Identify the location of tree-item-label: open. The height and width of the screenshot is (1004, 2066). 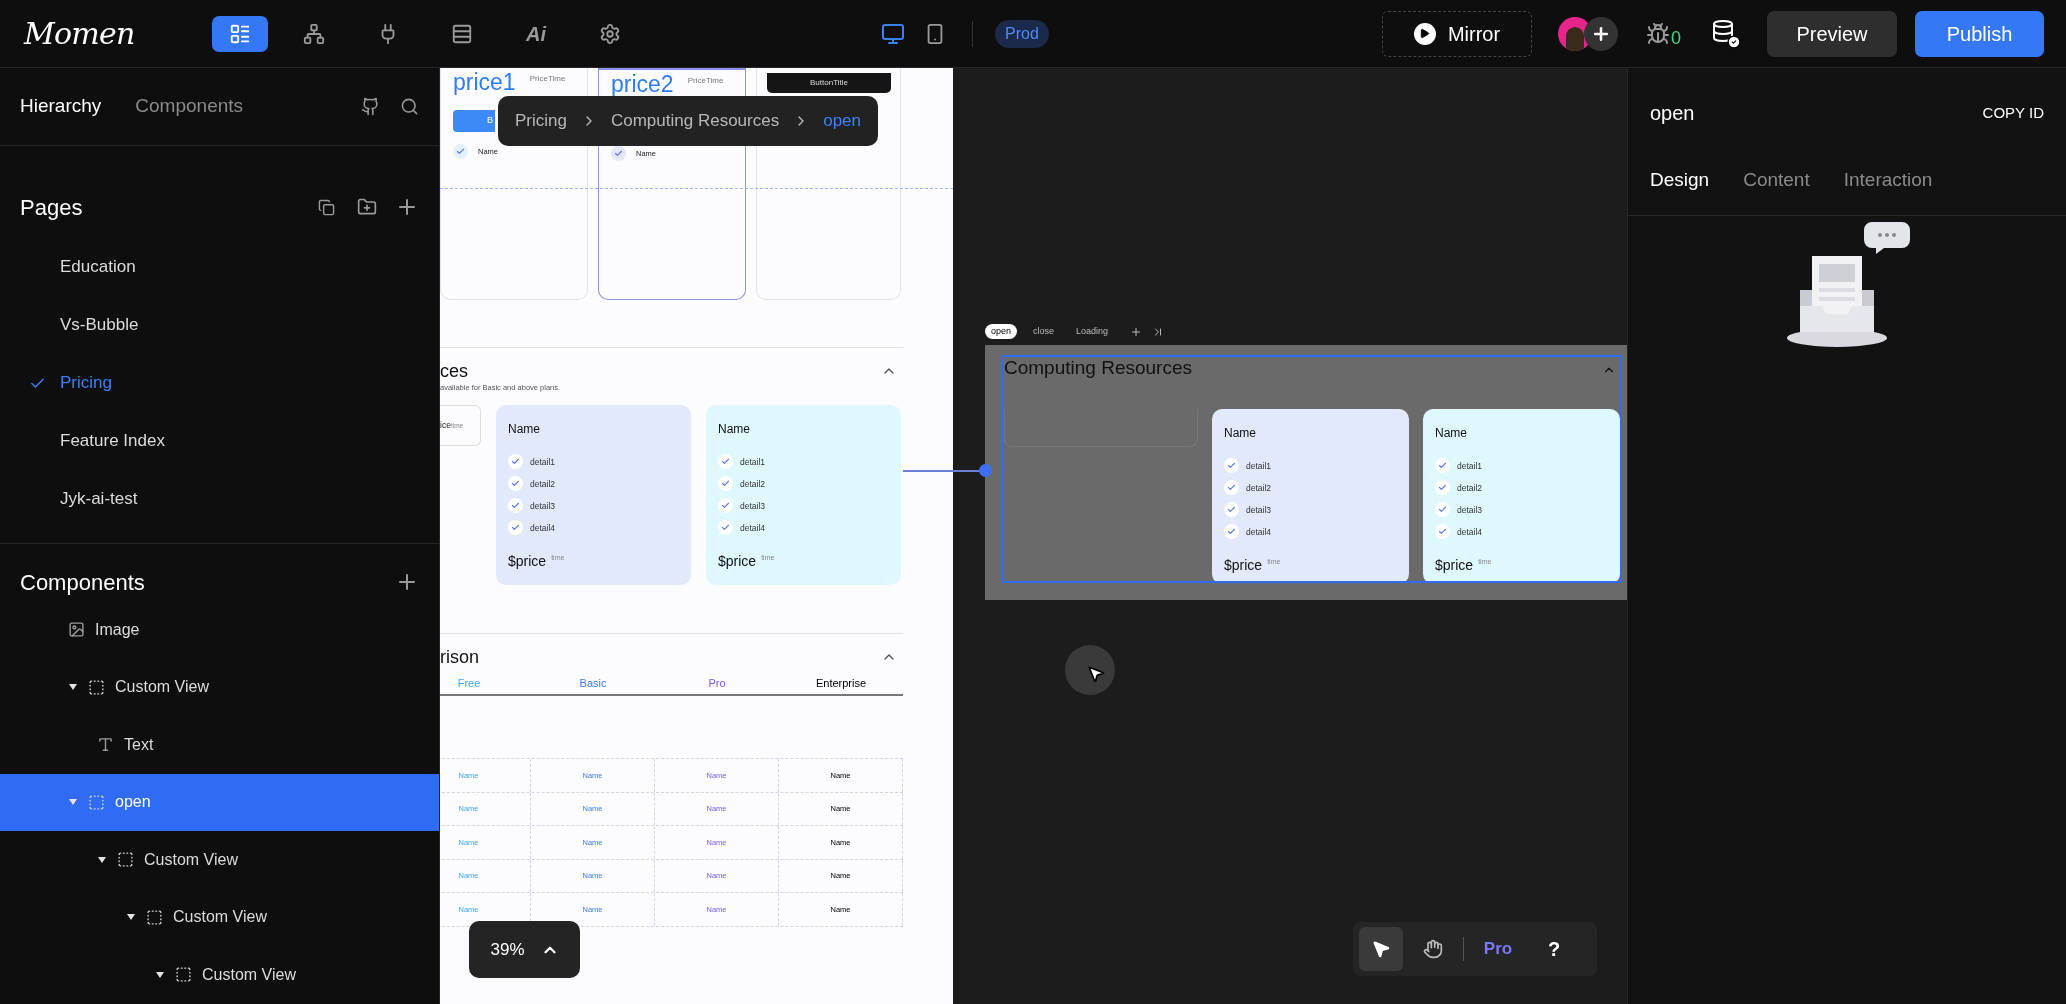
(133, 802).